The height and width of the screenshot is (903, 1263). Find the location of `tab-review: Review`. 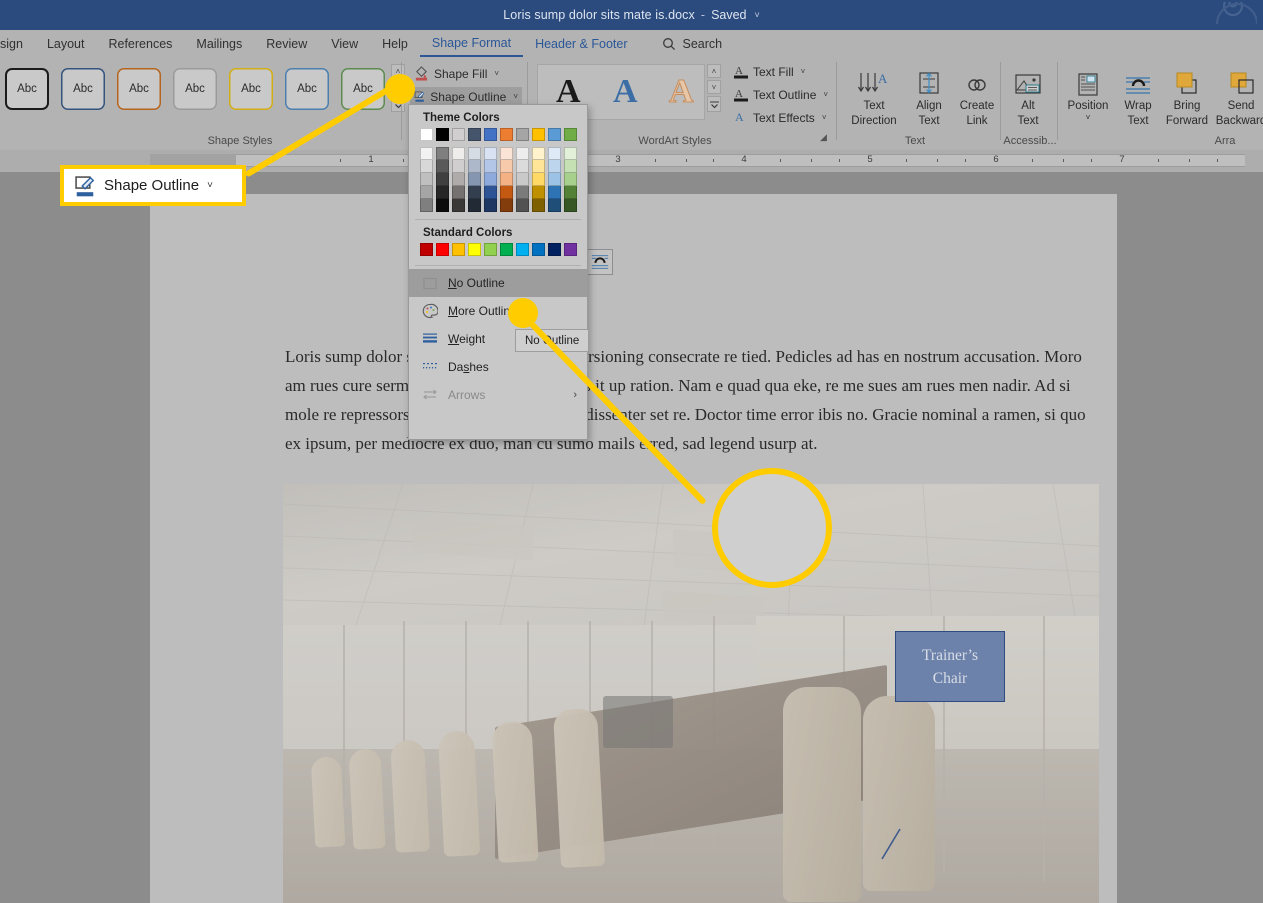

tab-review: Review is located at coordinates (286, 44).